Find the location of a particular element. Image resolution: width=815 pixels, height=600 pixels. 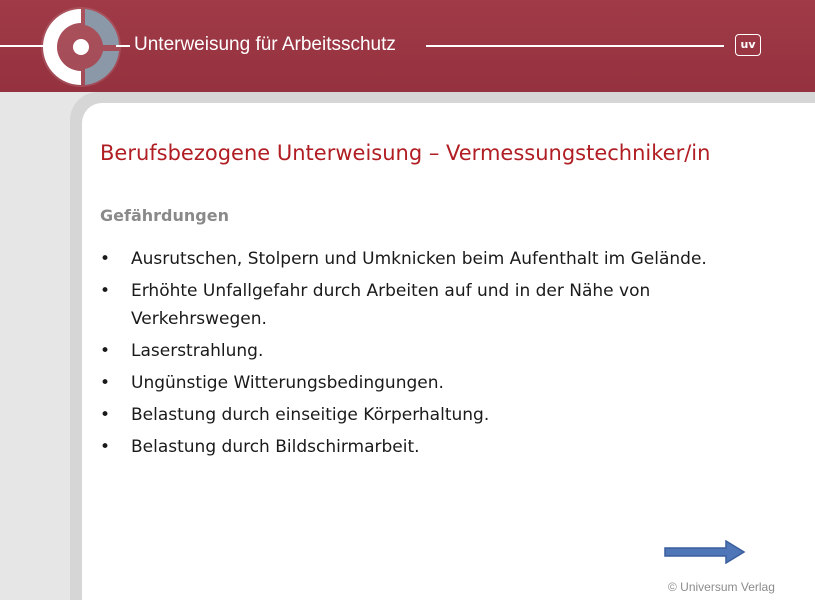

next-slide-arrow-icon is located at coordinates (705, 552).